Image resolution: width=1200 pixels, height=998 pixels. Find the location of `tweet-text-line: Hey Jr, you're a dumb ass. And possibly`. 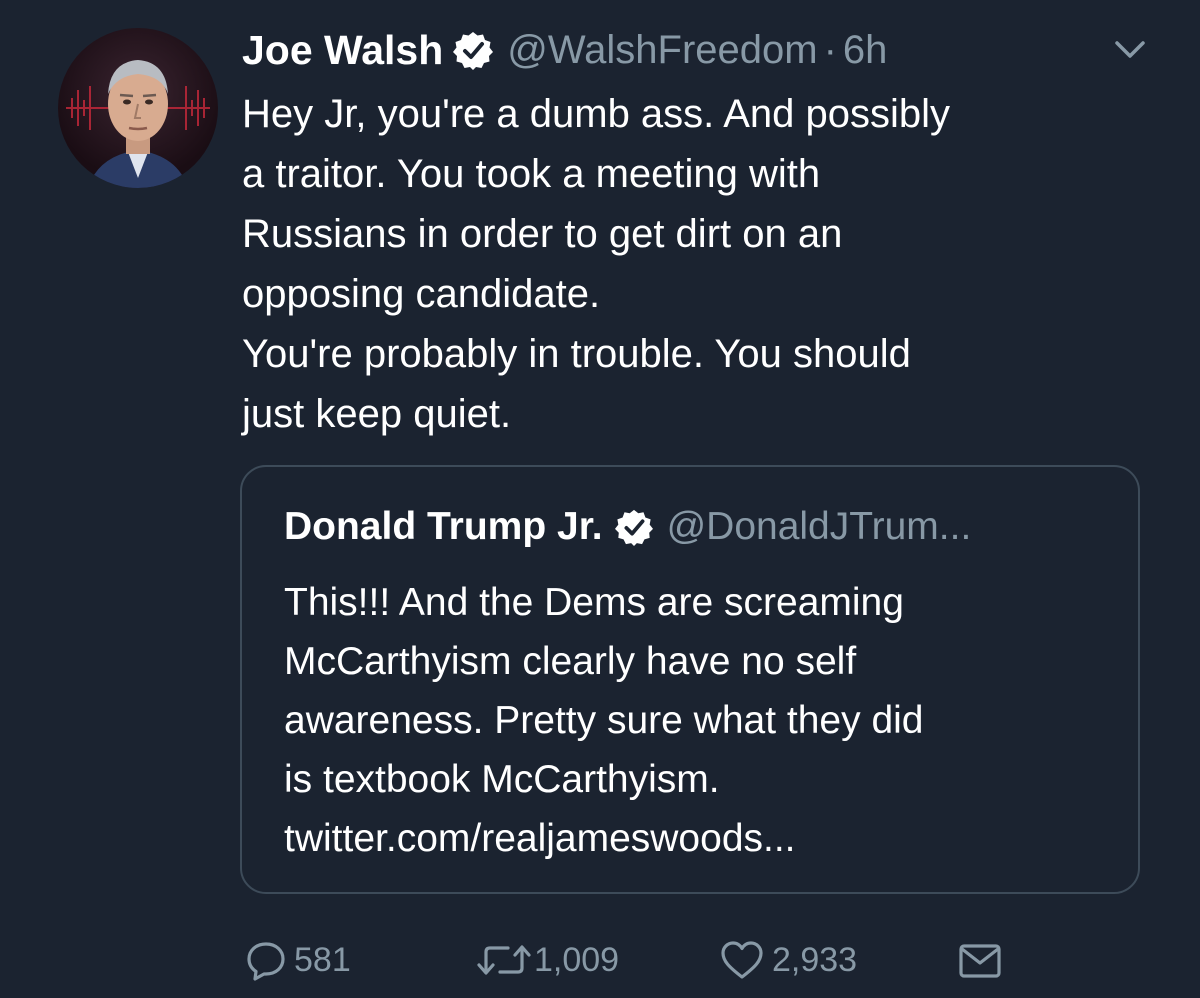

tweet-text-line: Hey Jr, you're a dumb ass. And possibly is located at coordinates (596, 114).